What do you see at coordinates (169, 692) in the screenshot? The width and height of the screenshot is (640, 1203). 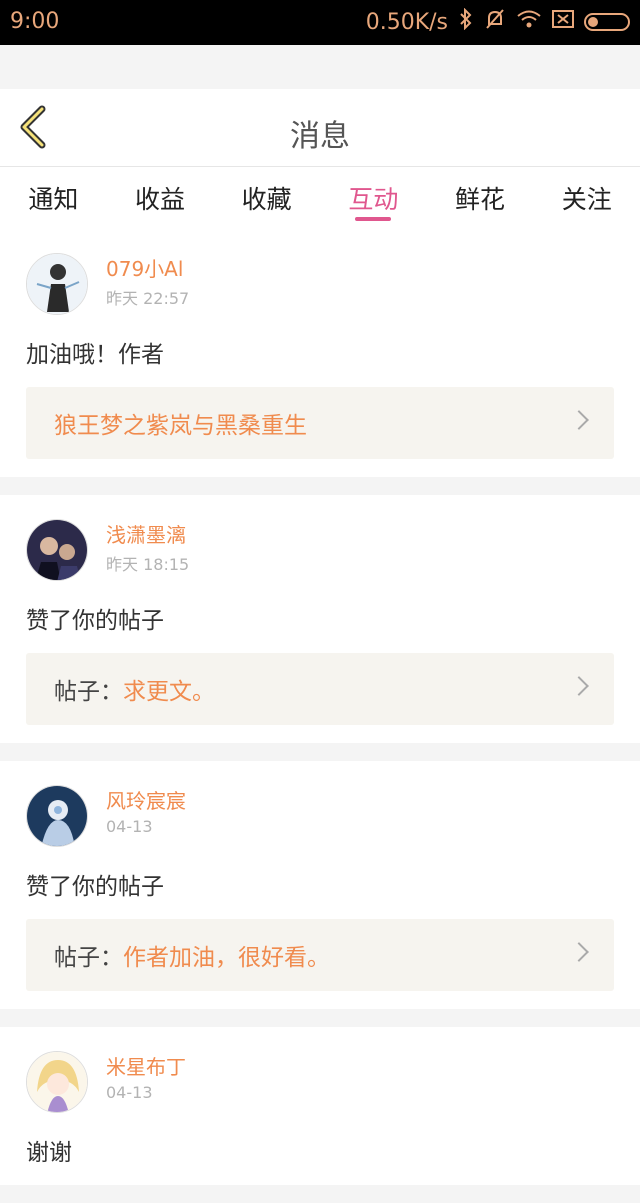 I see `ref-title: 求更文。` at bounding box center [169, 692].